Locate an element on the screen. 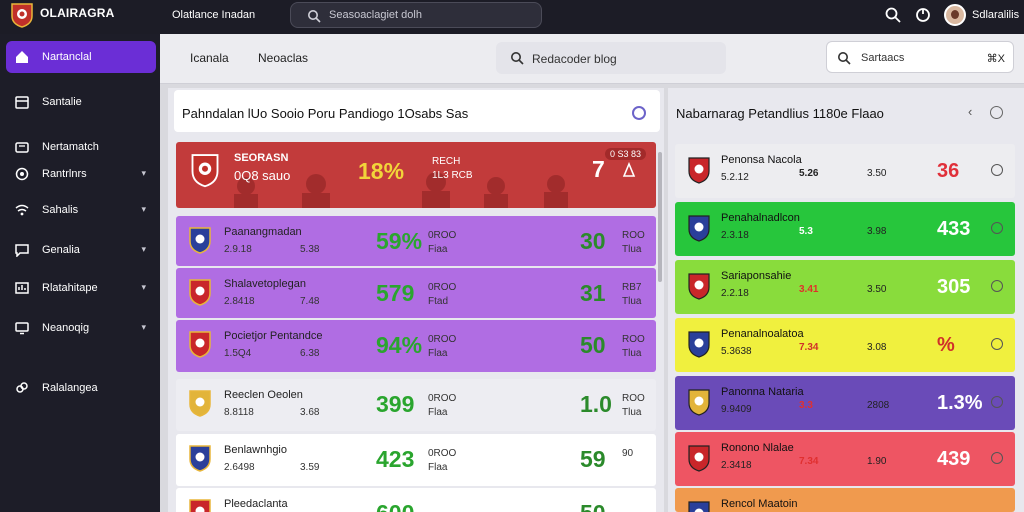 Image resolution: width=1024 pixels, height=512 pixels. notification-icon is located at coordinates (923, 15).